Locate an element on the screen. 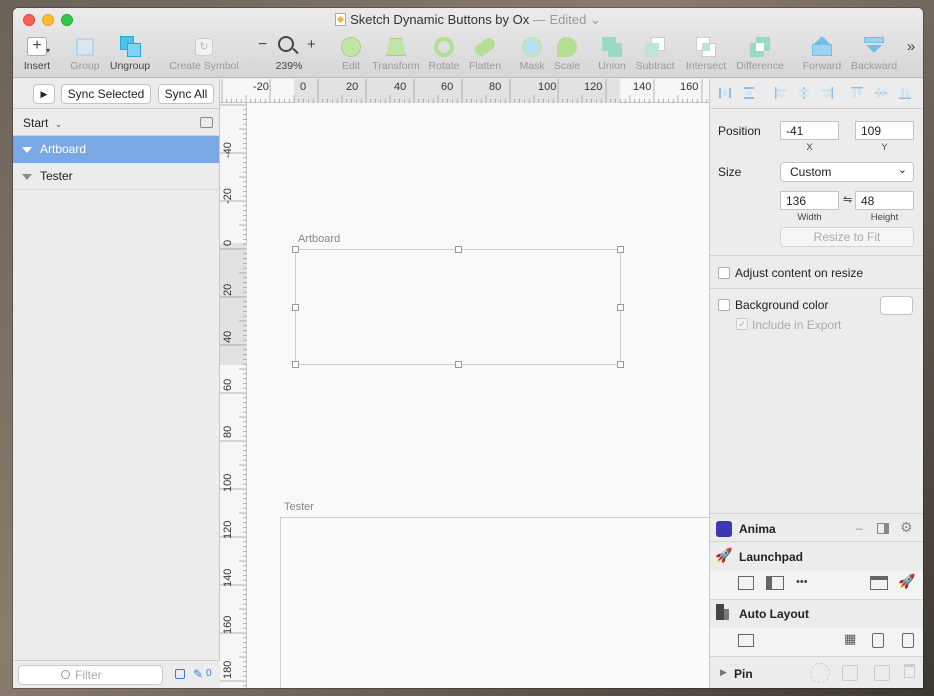 The width and height of the screenshot is (934, 696). launch-rocket-icon: 🚀 is located at coordinates (906, 581).